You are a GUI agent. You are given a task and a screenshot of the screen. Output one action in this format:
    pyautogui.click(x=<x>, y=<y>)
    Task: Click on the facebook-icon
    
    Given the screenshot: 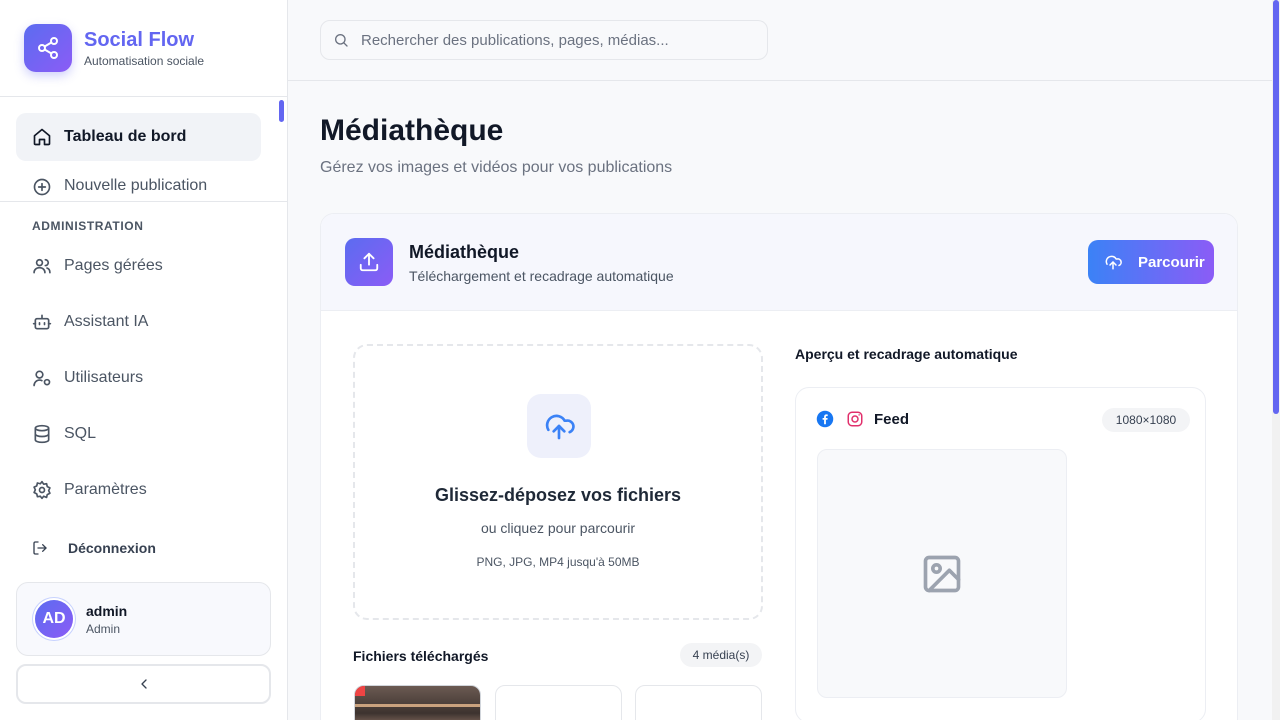 What is the action you would take?
    pyautogui.click(x=825, y=419)
    